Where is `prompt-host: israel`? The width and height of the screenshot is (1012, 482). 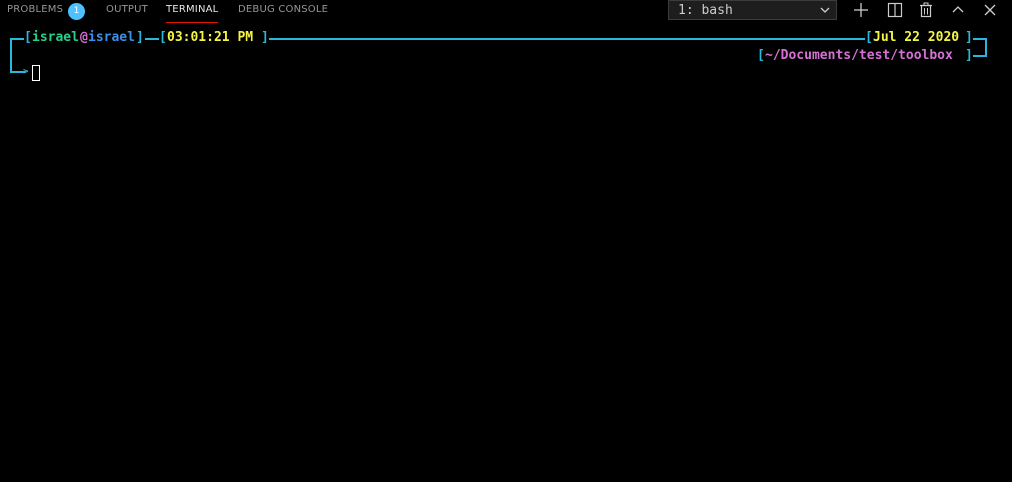 prompt-host: israel is located at coordinates (111, 37).